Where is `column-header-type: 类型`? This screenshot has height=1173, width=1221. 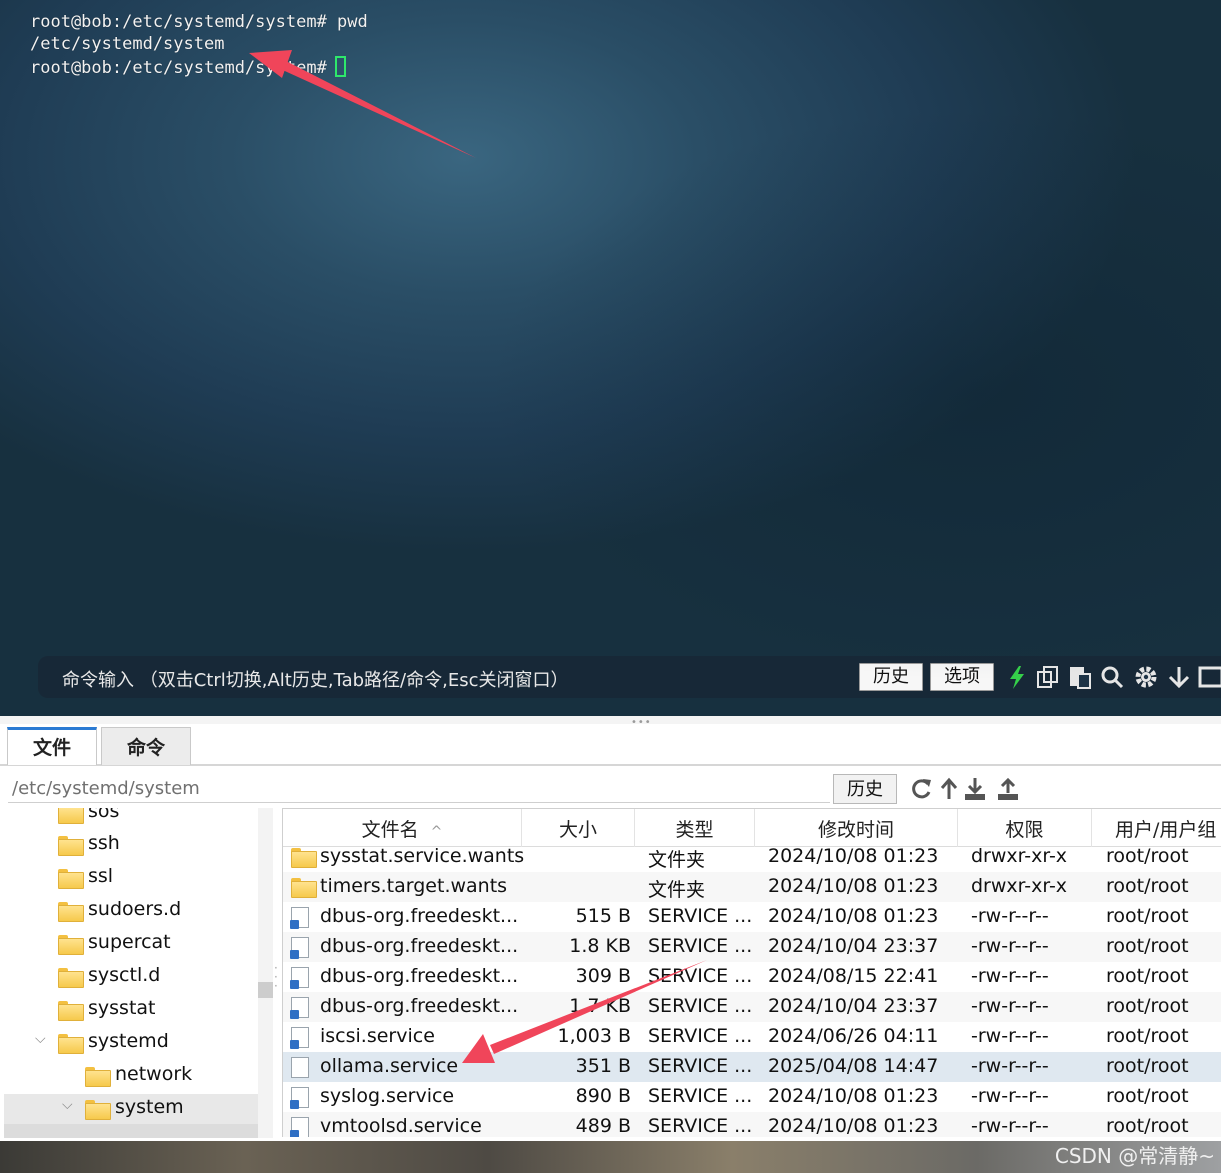
column-header-type: 类型 is located at coordinates (695, 828).